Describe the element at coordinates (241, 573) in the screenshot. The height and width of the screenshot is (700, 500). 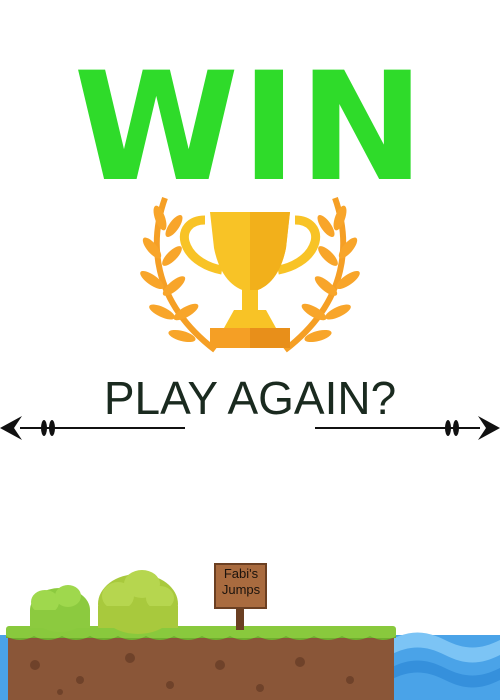
I see `sign-line-1: Fabi's` at that location.